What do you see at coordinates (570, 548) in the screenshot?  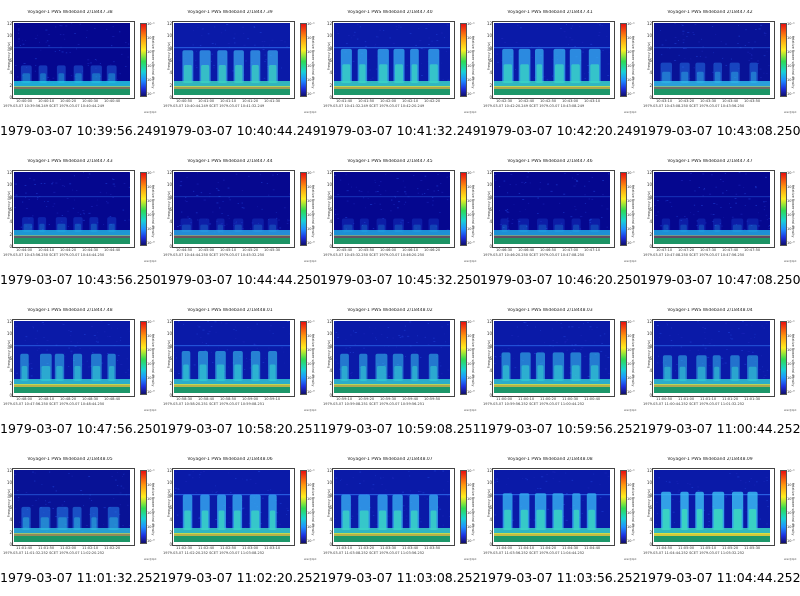 I see `x-tick-label: 11:04:30` at bounding box center [570, 548].